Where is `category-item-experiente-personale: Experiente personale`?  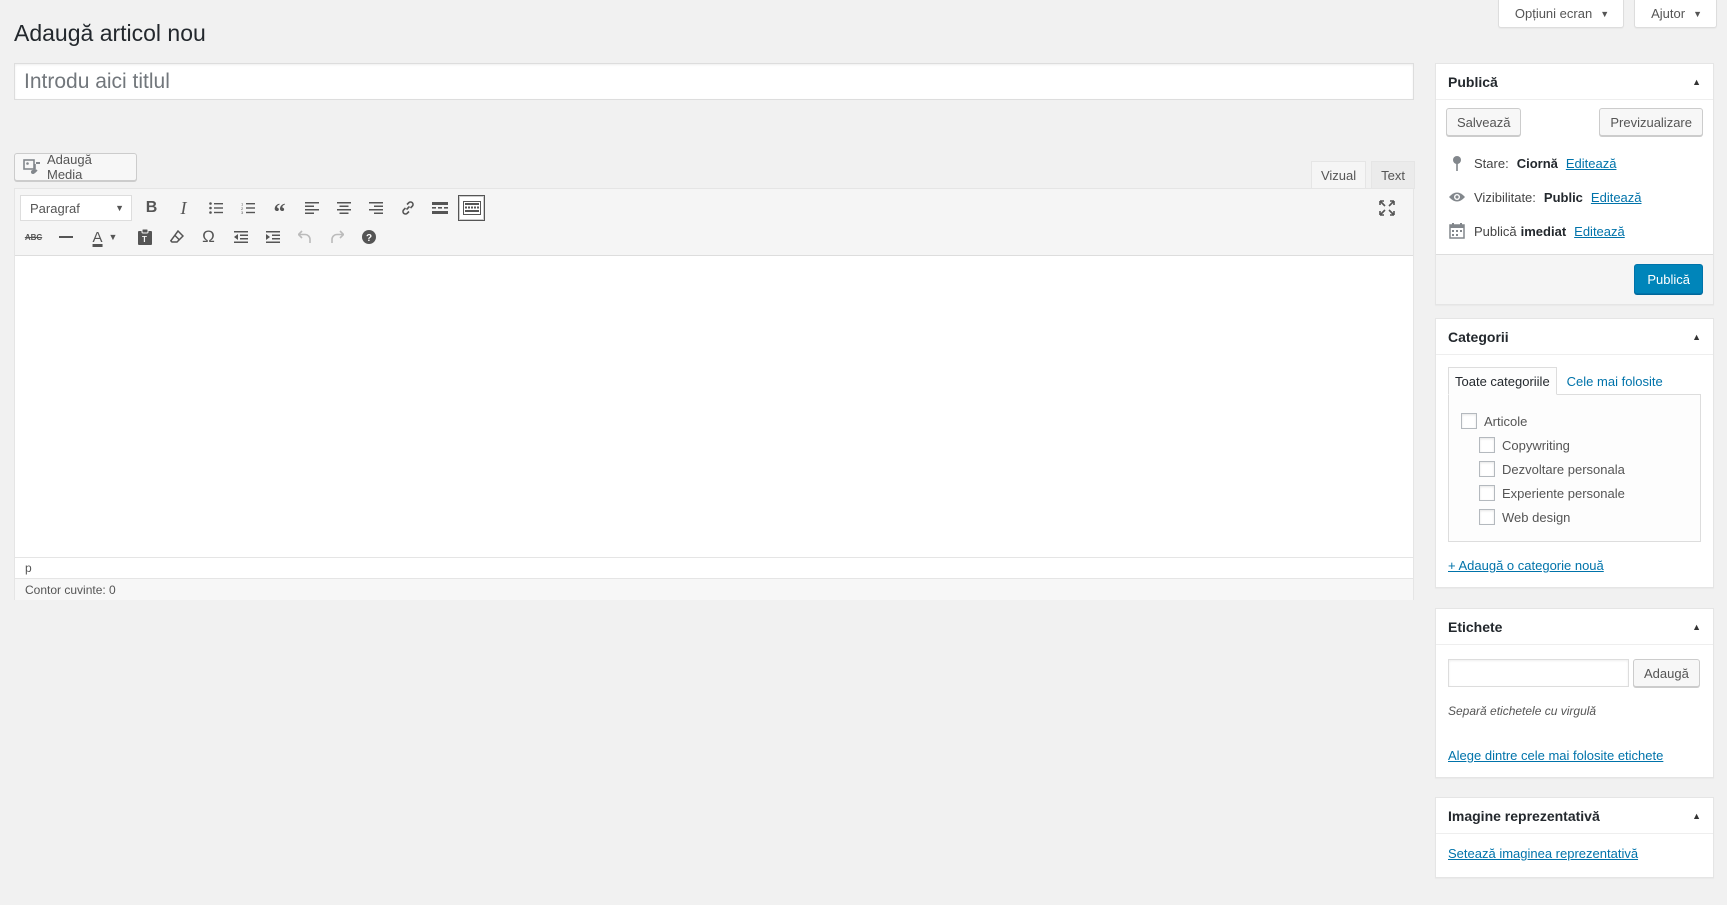 category-item-experiente-personale: Experiente personale is located at coordinates (1574, 493).